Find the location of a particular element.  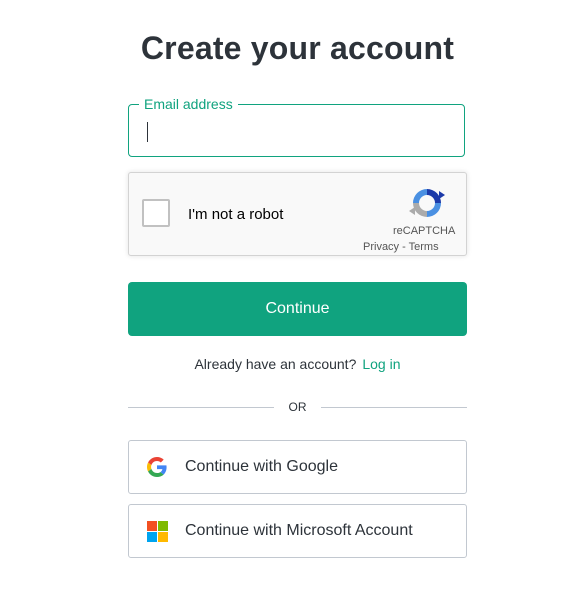

email-label: Email address is located at coordinates (188, 104).